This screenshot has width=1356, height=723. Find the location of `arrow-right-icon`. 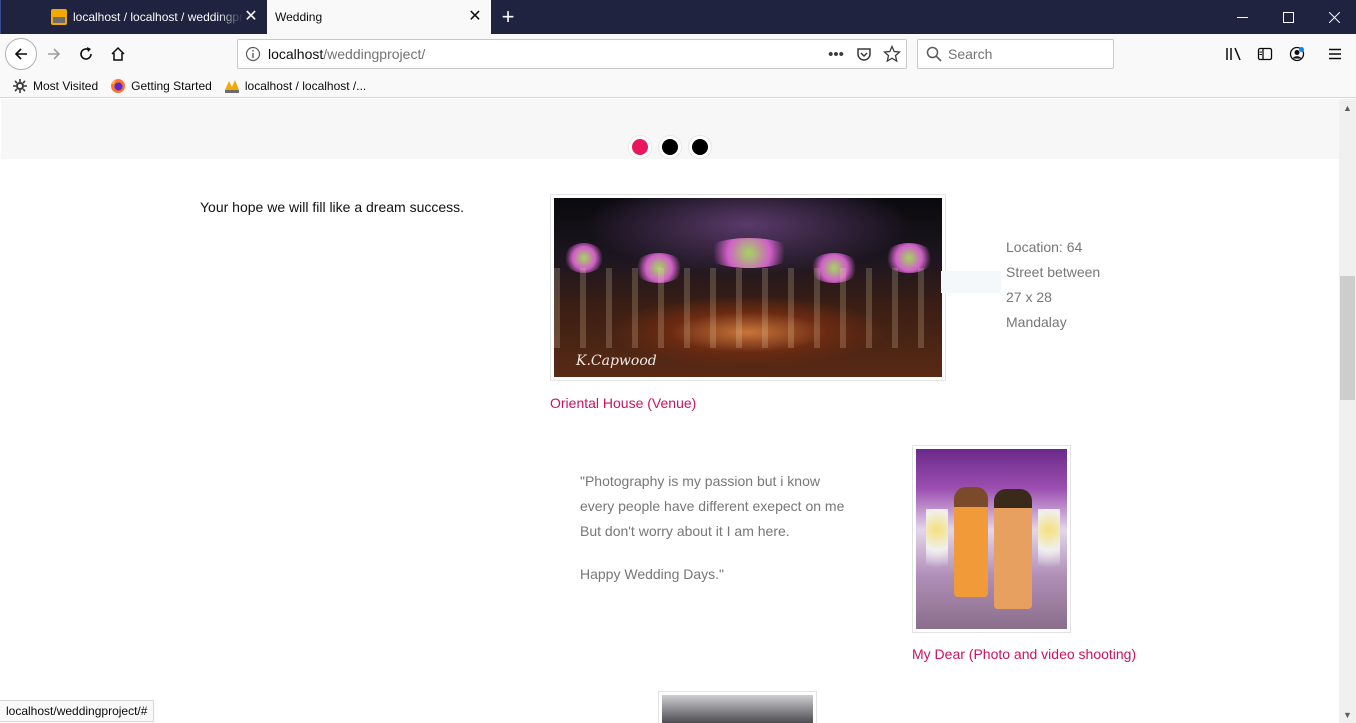

arrow-right-icon is located at coordinates (54, 54).